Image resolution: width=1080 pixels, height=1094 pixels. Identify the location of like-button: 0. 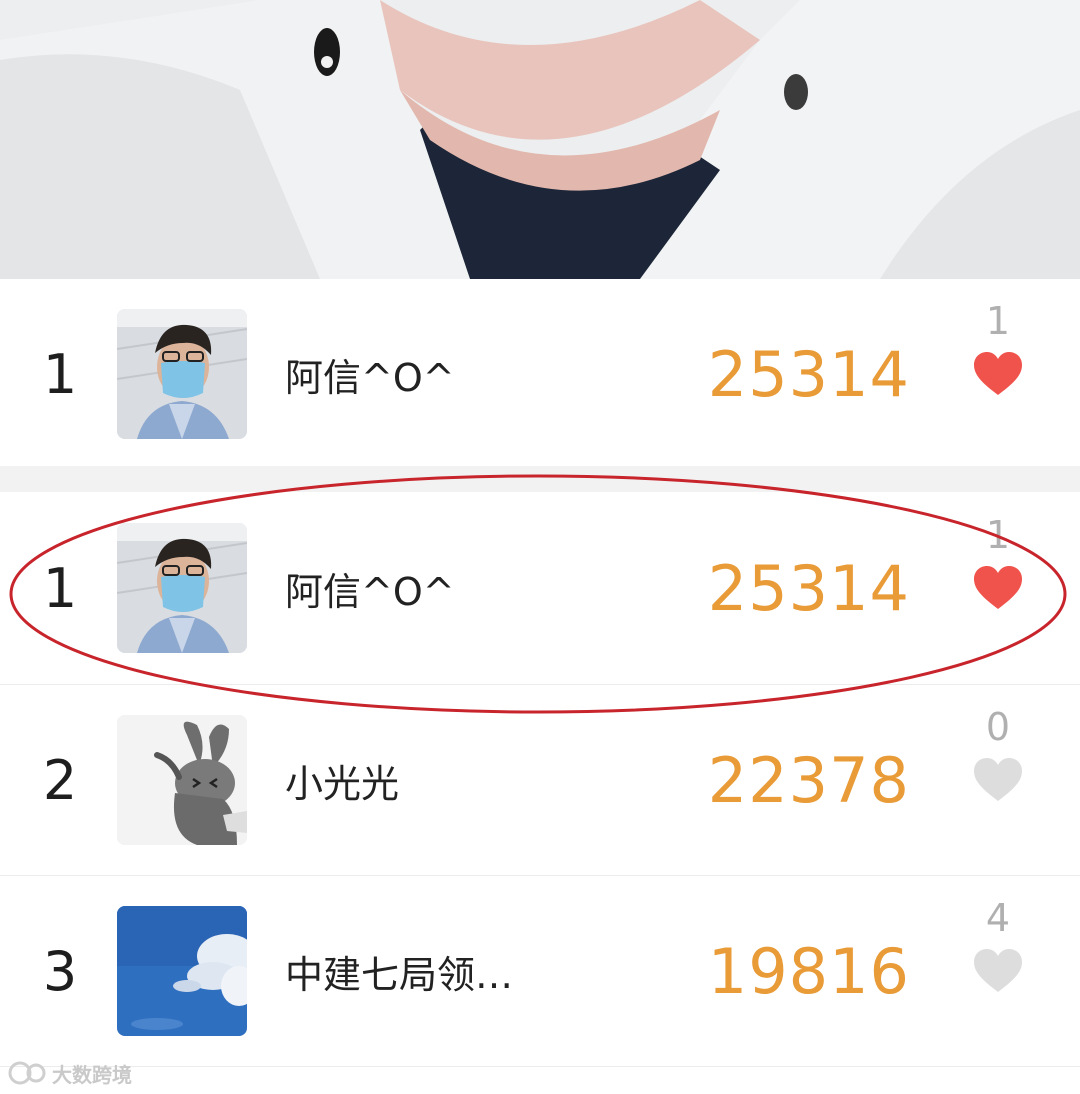
(998, 778).